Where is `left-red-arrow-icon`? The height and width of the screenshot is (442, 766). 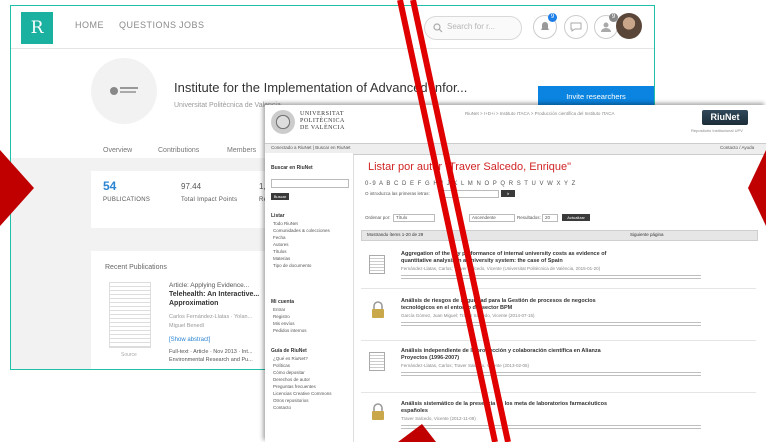 left-red-arrow-icon is located at coordinates (17, 188).